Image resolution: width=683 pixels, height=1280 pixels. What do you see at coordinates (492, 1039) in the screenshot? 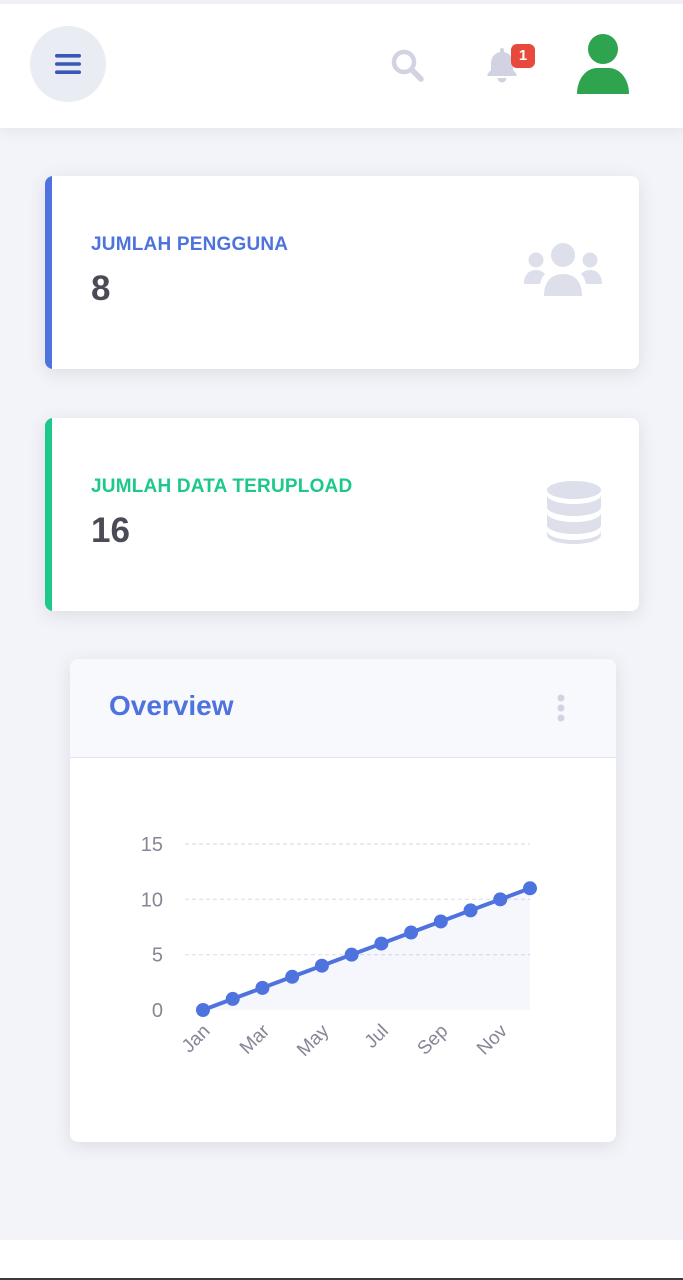
I see `x-tick-label: Nov` at bounding box center [492, 1039].